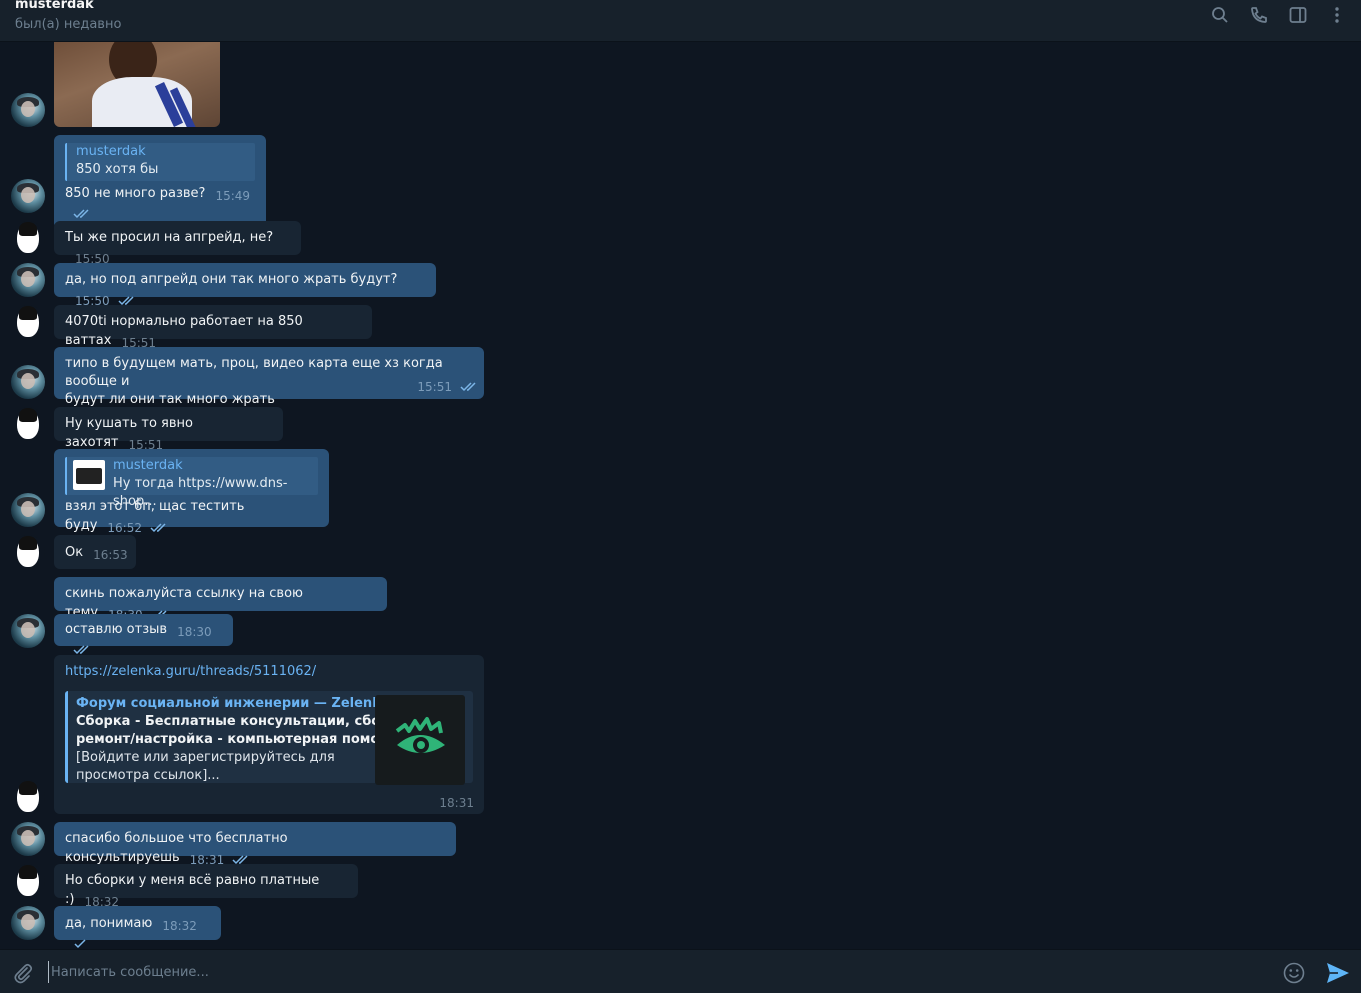 This screenshot has width=1361, height=993. I want to click on chat-status: был(а) недавно, so click(68, 24).